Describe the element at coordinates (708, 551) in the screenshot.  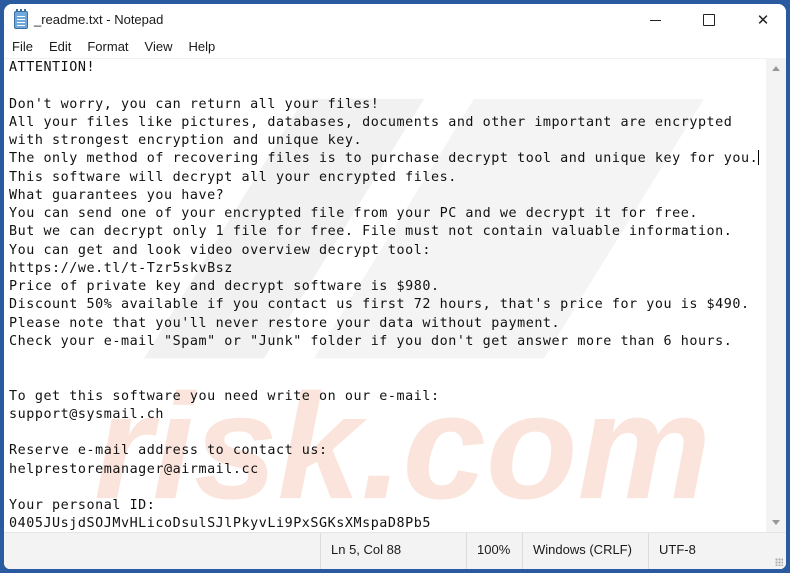
I see `encoding: UTF-8` at that location.